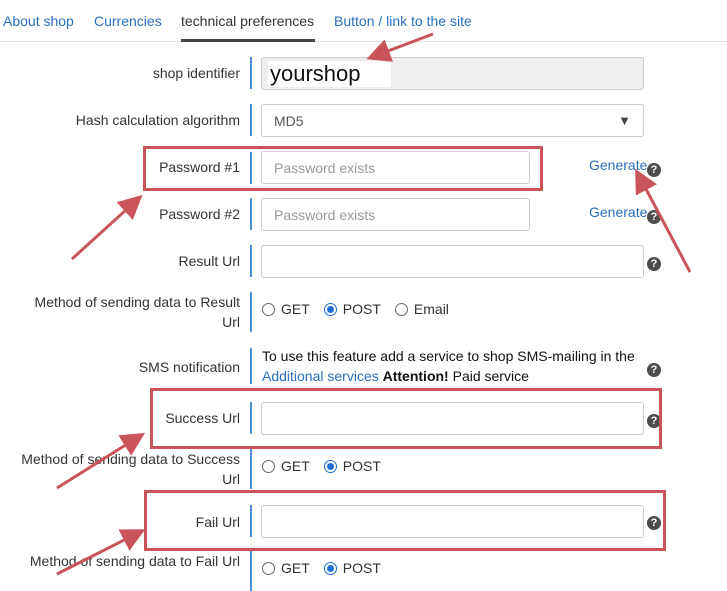 The height and width of the screenshot is (591, 727). I want to click on annotation-box-password1, so click(343, 168).